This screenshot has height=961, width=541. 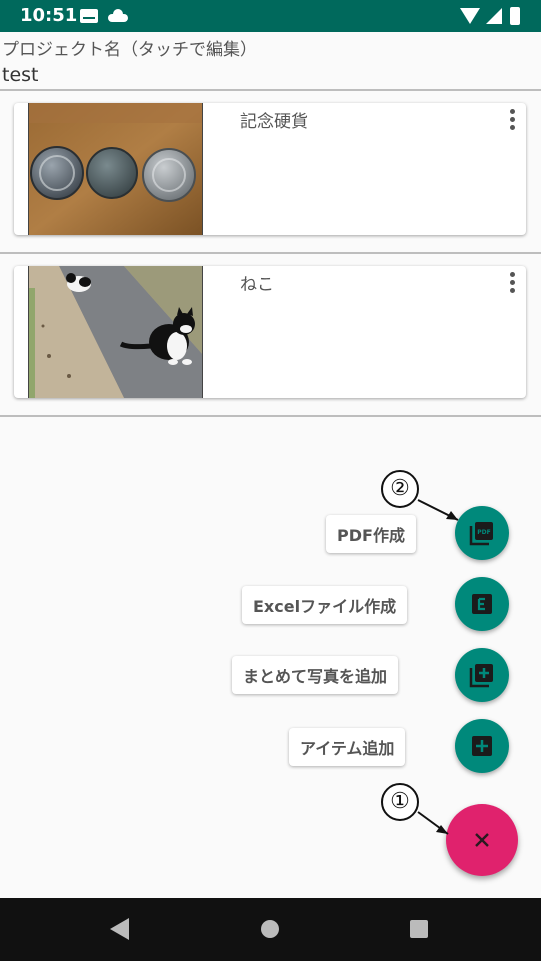 I want to click on callout-2: ②, so click(x=400, y=489).